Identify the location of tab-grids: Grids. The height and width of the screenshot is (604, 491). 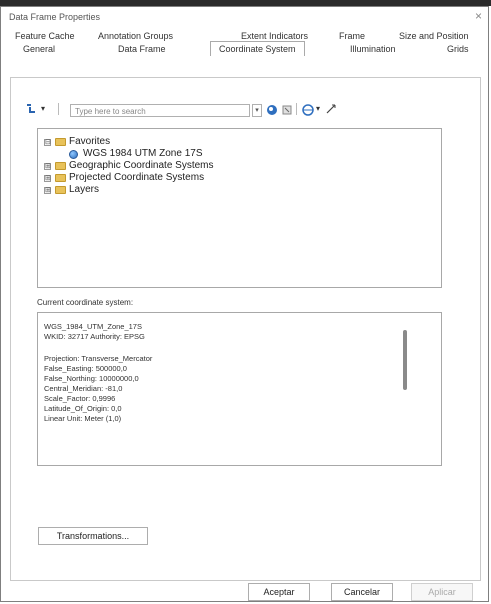
(458, 49).